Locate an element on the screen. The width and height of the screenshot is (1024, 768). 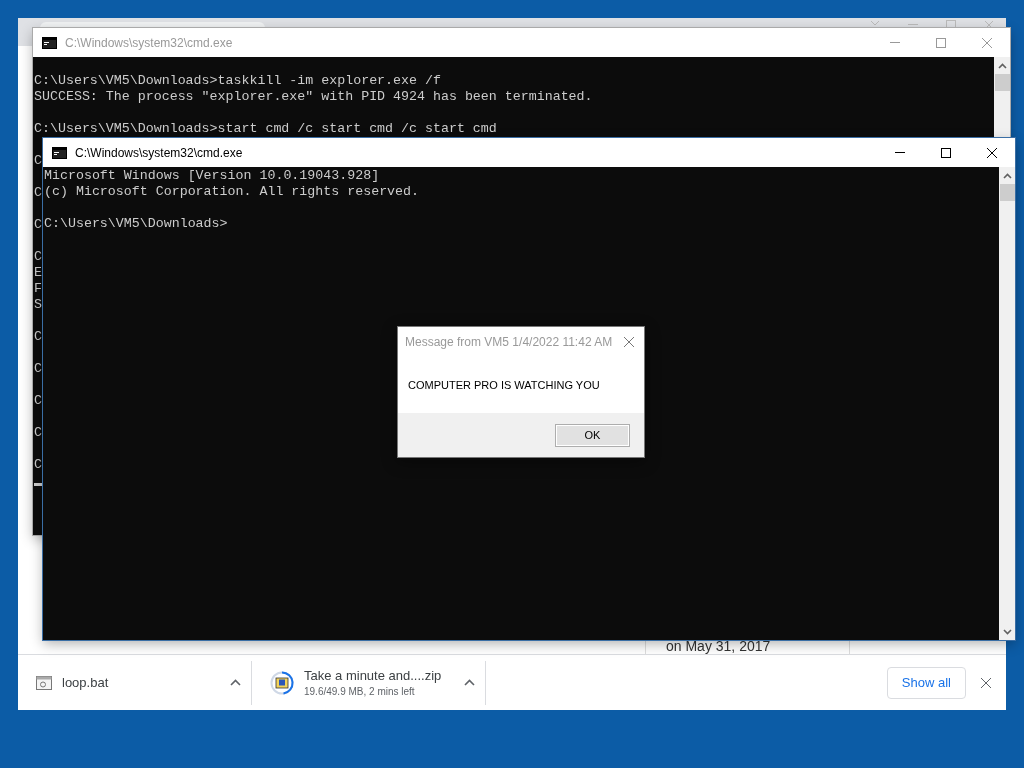
console-line: C:\Users\VM5\Downloads>taskkill -im explorer.exe /f is located at coordinates (237, 81).